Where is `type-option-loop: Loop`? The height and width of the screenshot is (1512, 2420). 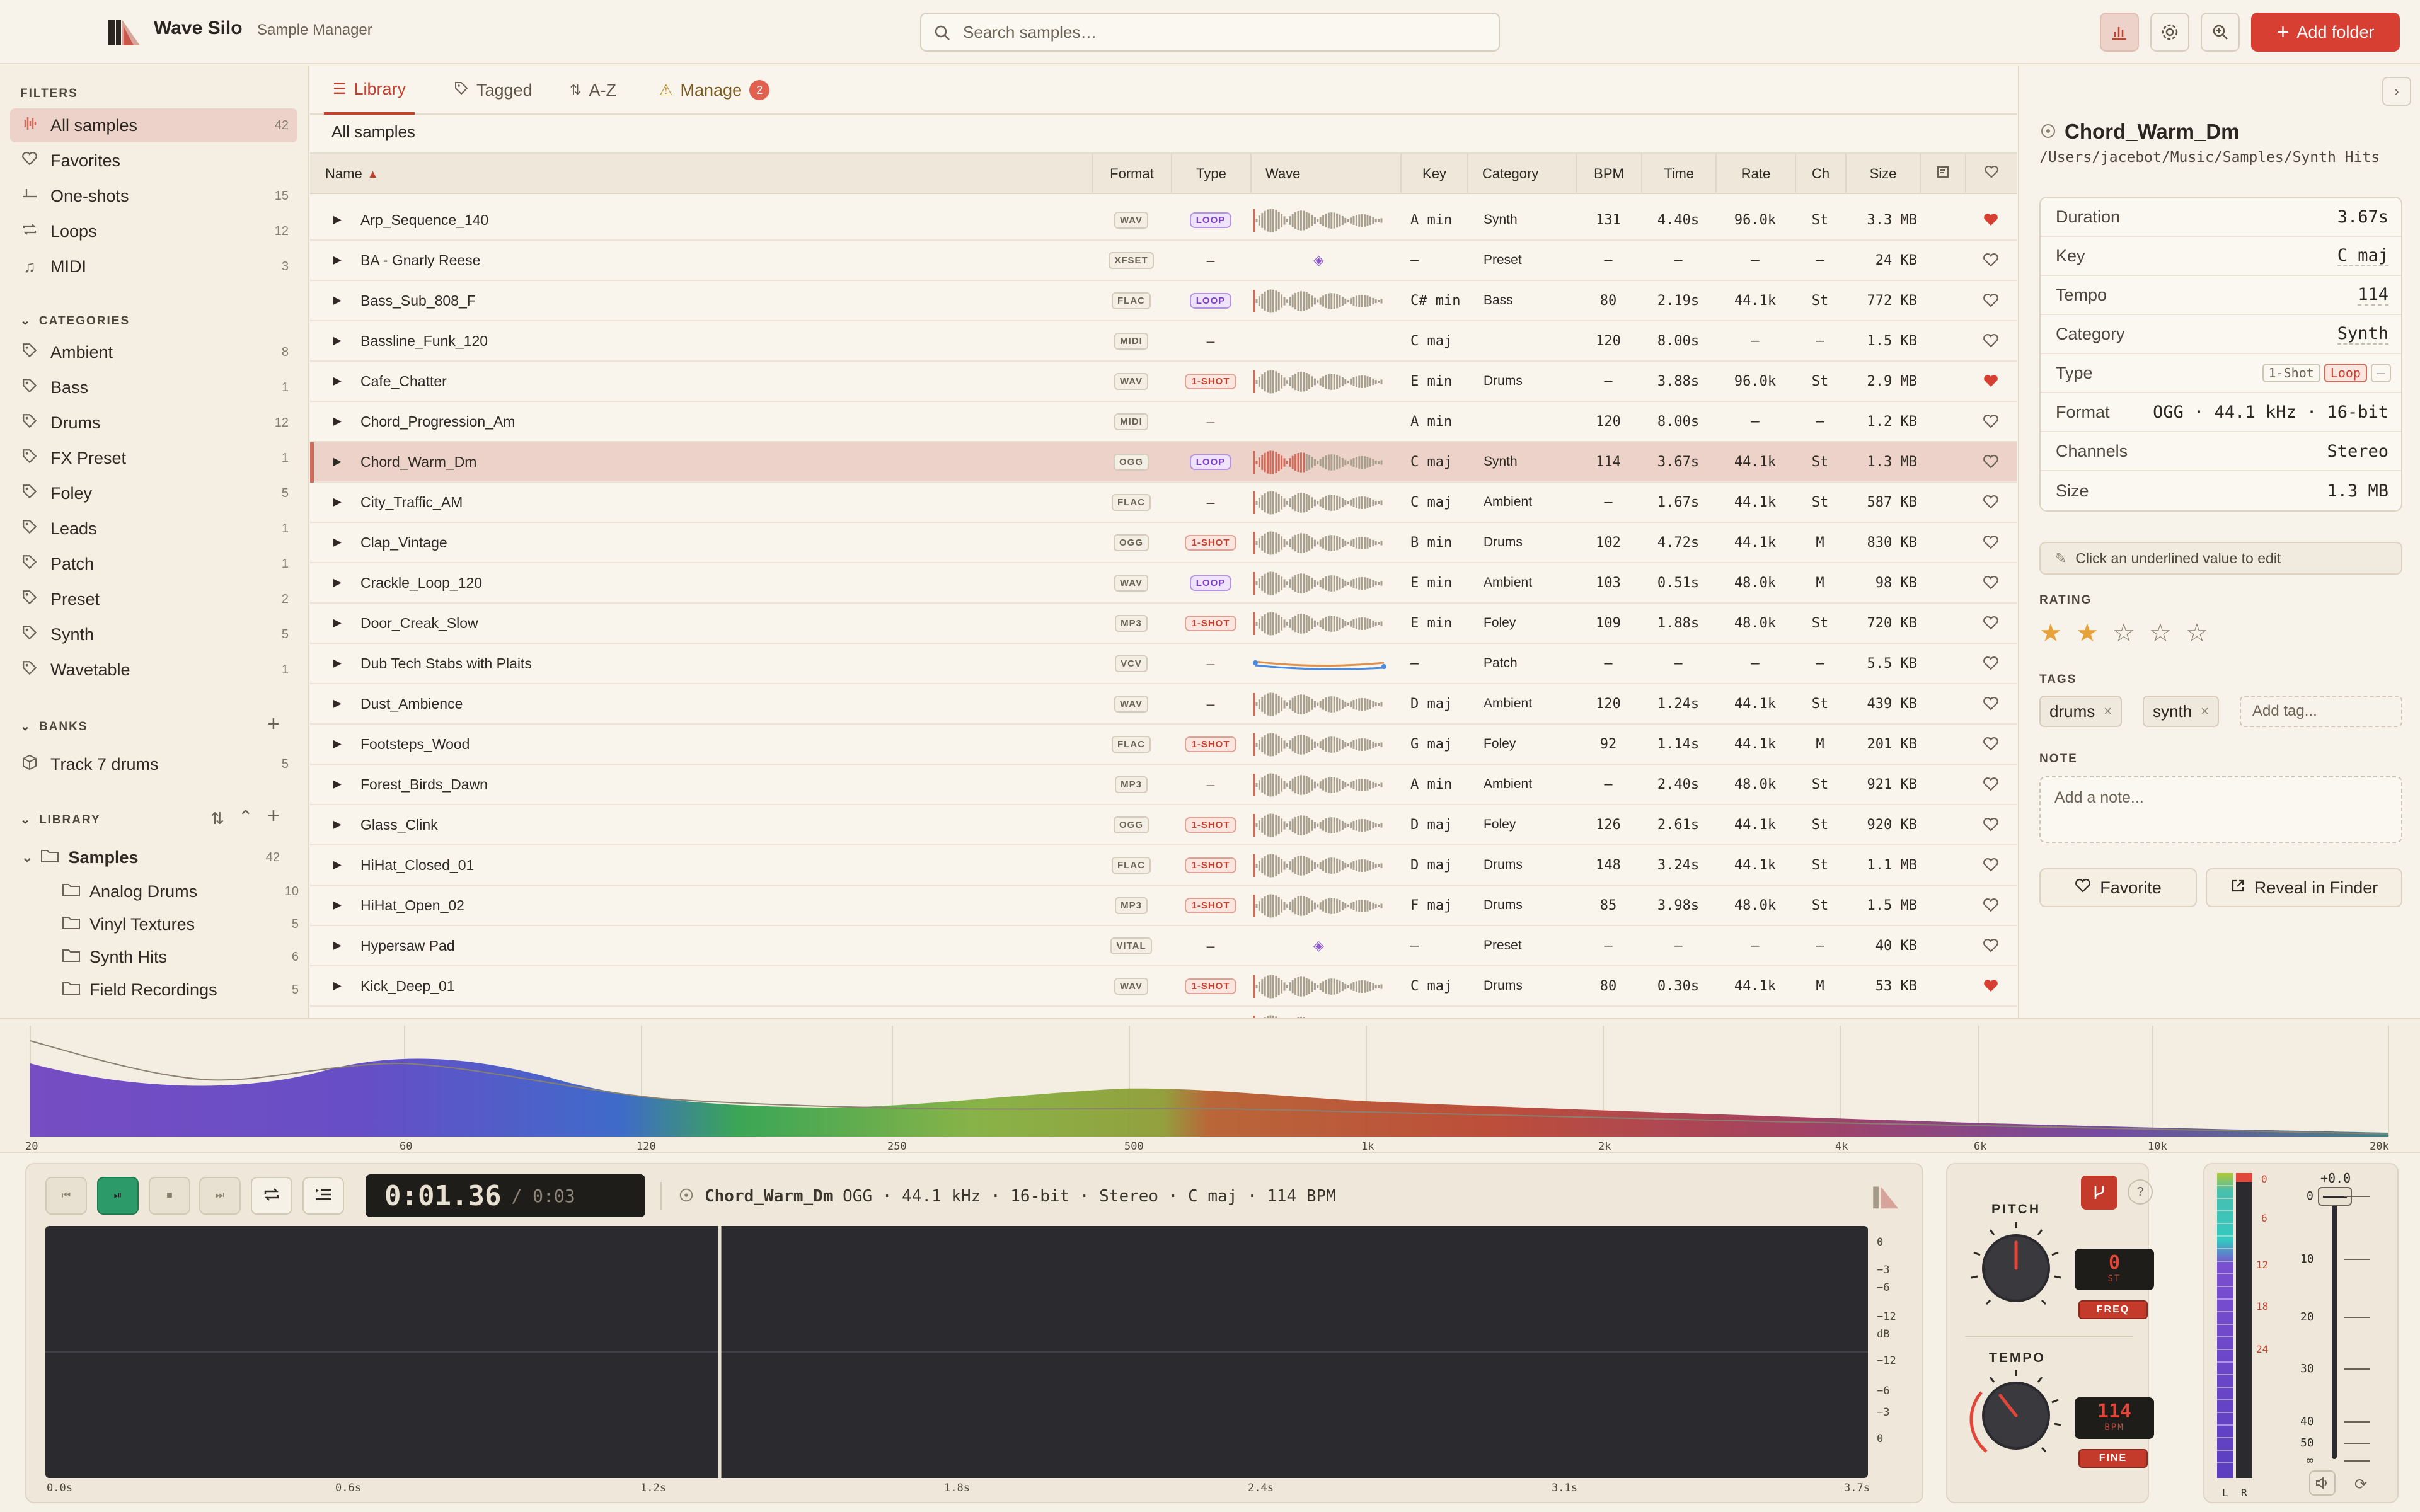 type-option-loop: Loop is located at coordinates (2345, 373).